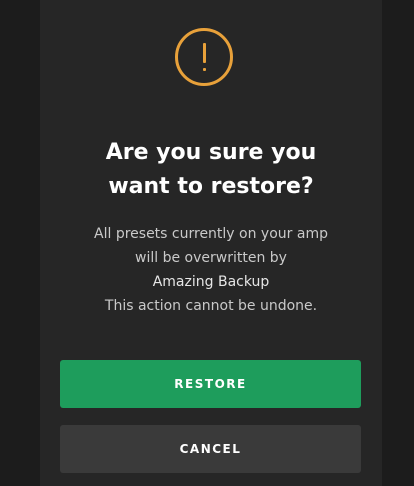 This screenshot has height=486, width=414. I want to click on dialog-title: Are you sure you want to restore?, so click(211, 170).